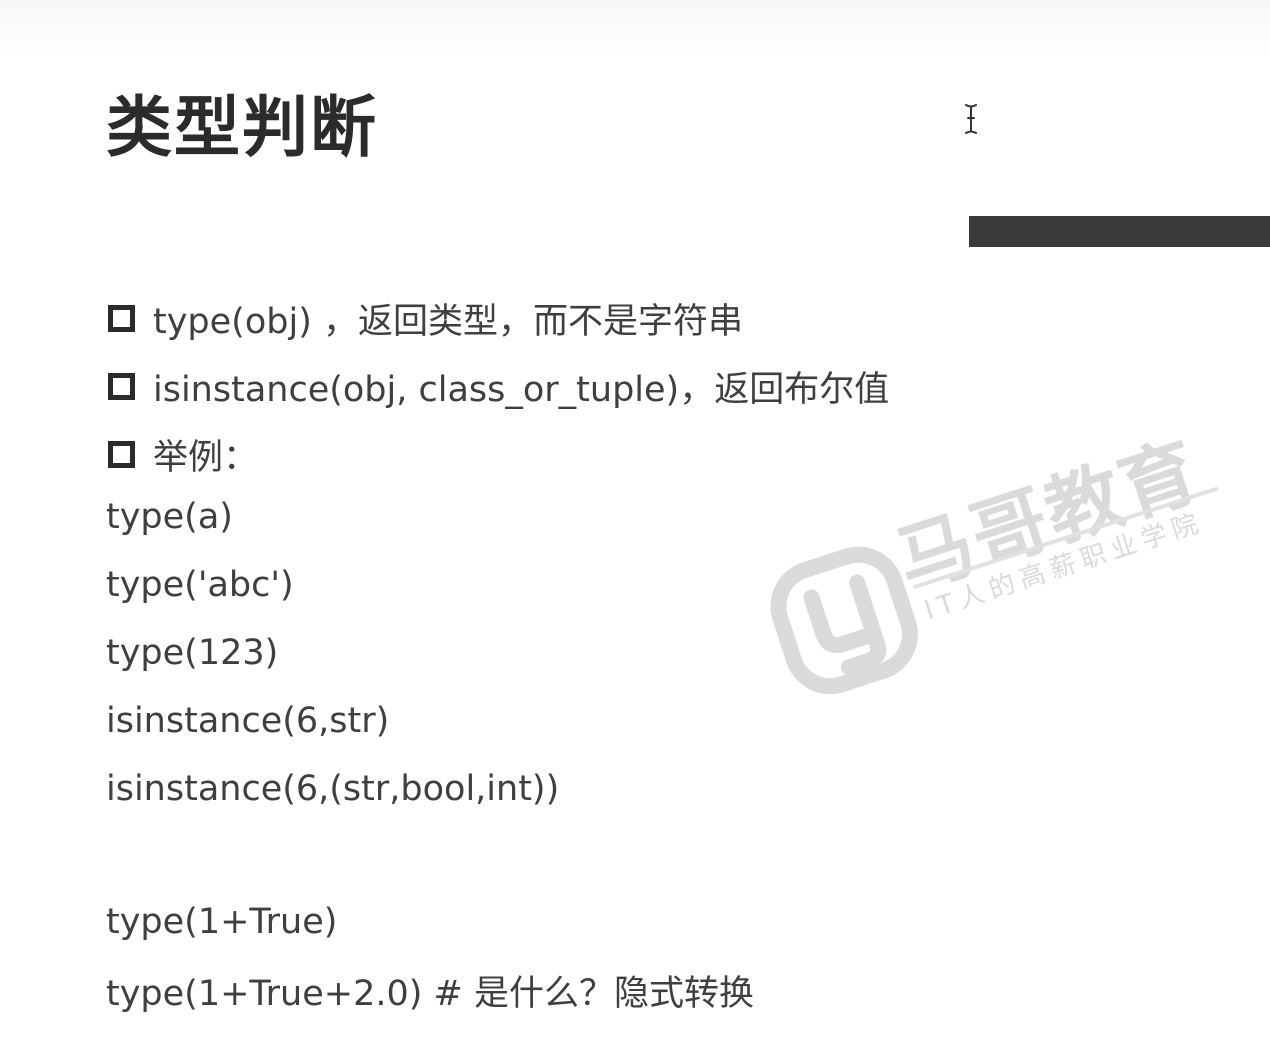  I want to click on slide-title: 类型判断, so click(242, 127).